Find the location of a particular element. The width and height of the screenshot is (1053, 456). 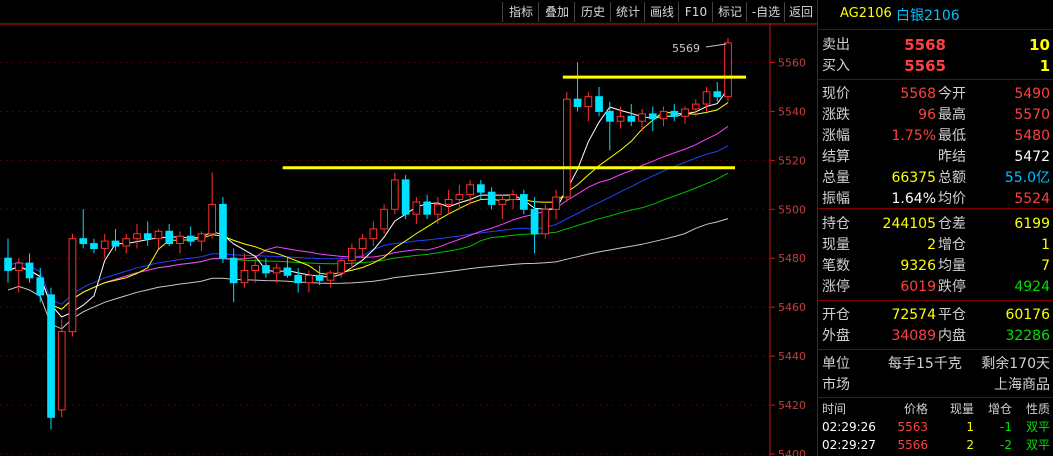

history-button: 历史 is located at coordinates (592, 12).